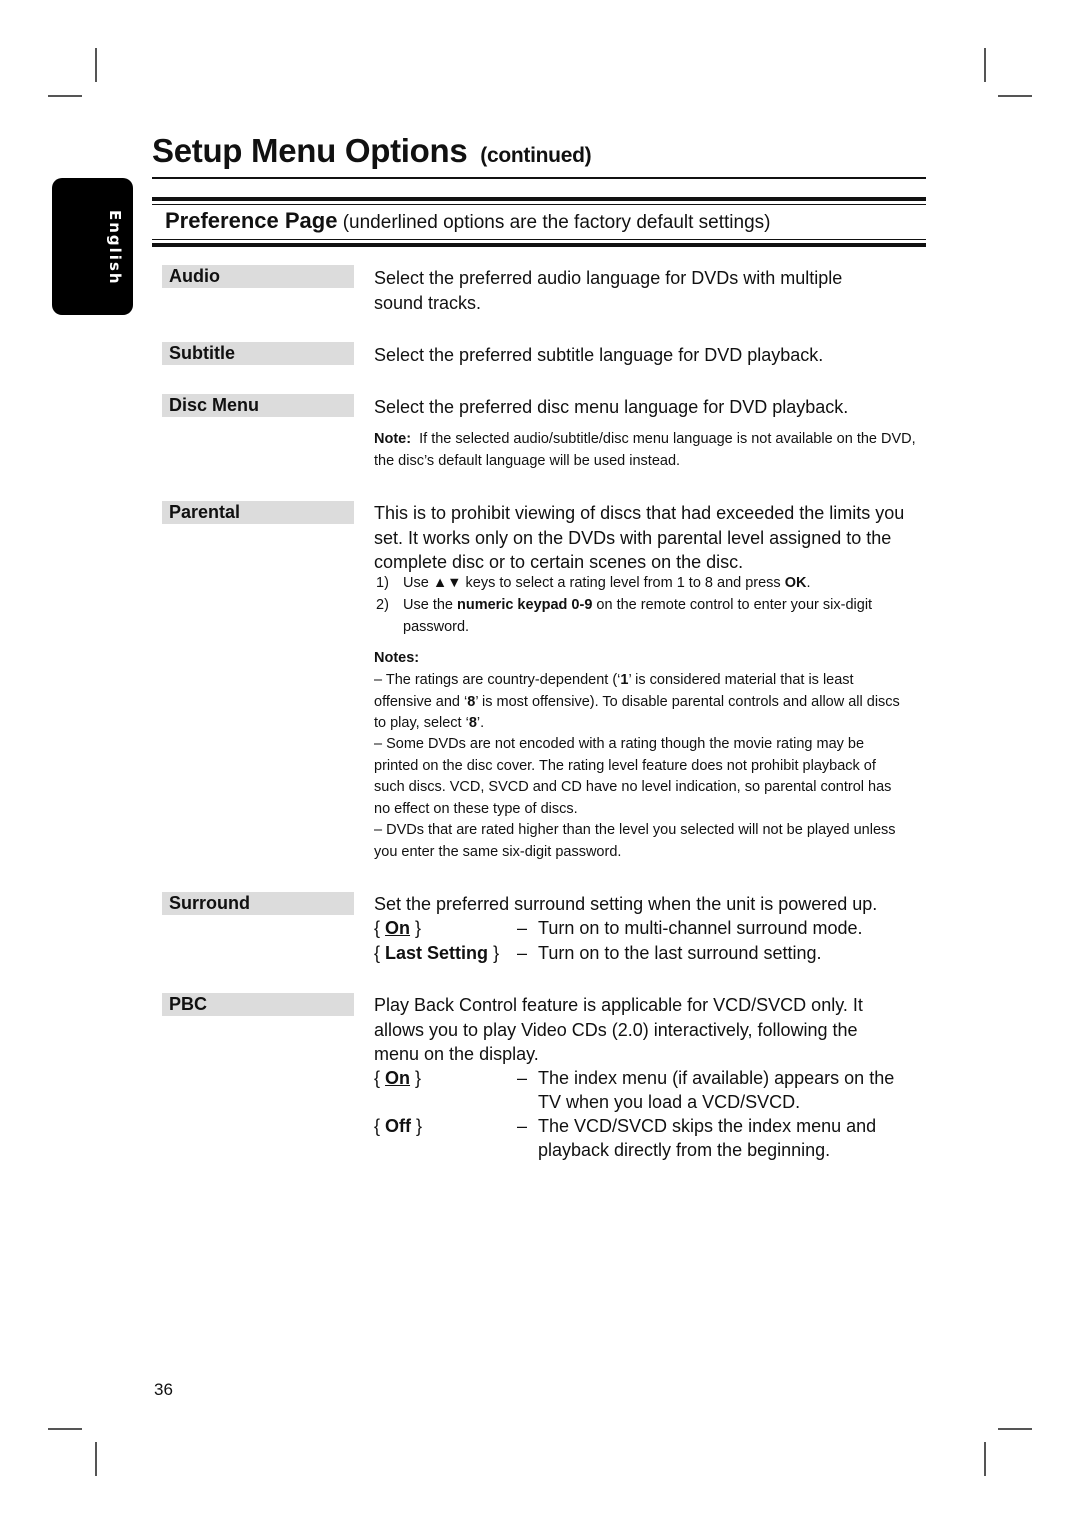 The height and width of the screenshot is (1524, 1080). I want to click on option-name: { Last Setting }, so click(436, 953).